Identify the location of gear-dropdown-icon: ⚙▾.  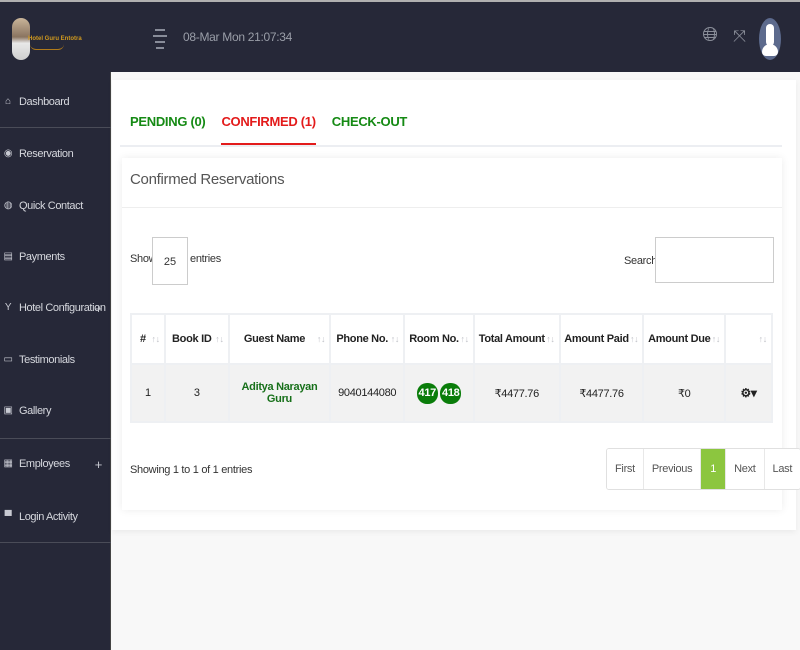
(748, 393).